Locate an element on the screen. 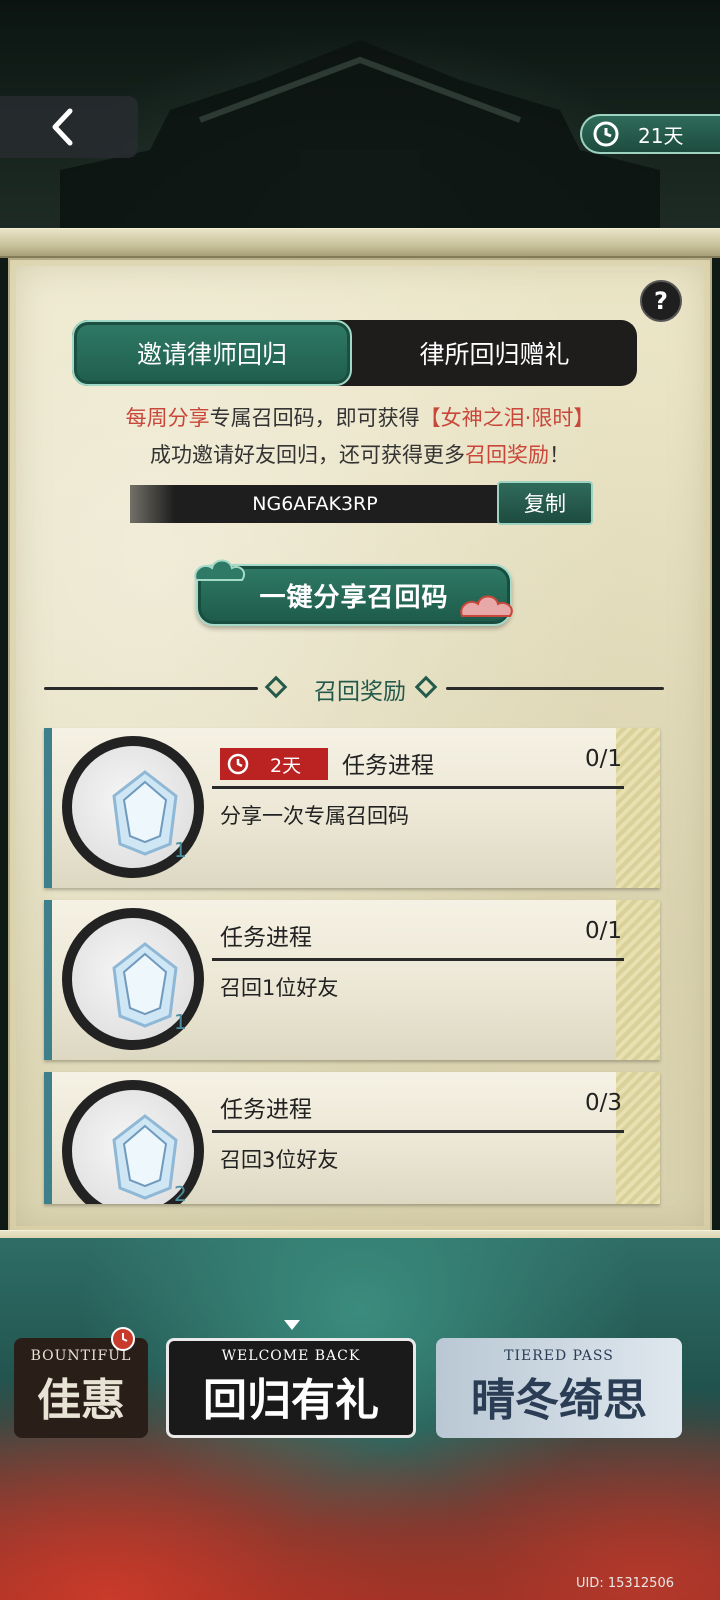 The image size is (720, 1600). copy-button: 复制 is located at coordinates (545, 503).